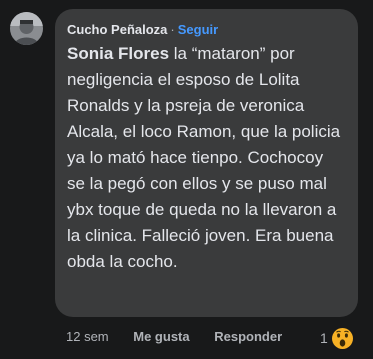 The height and width of the screenshot is (359, 373). I want to click on comment-actions: 12 sem Me gusta Responder, so click(174, 337).